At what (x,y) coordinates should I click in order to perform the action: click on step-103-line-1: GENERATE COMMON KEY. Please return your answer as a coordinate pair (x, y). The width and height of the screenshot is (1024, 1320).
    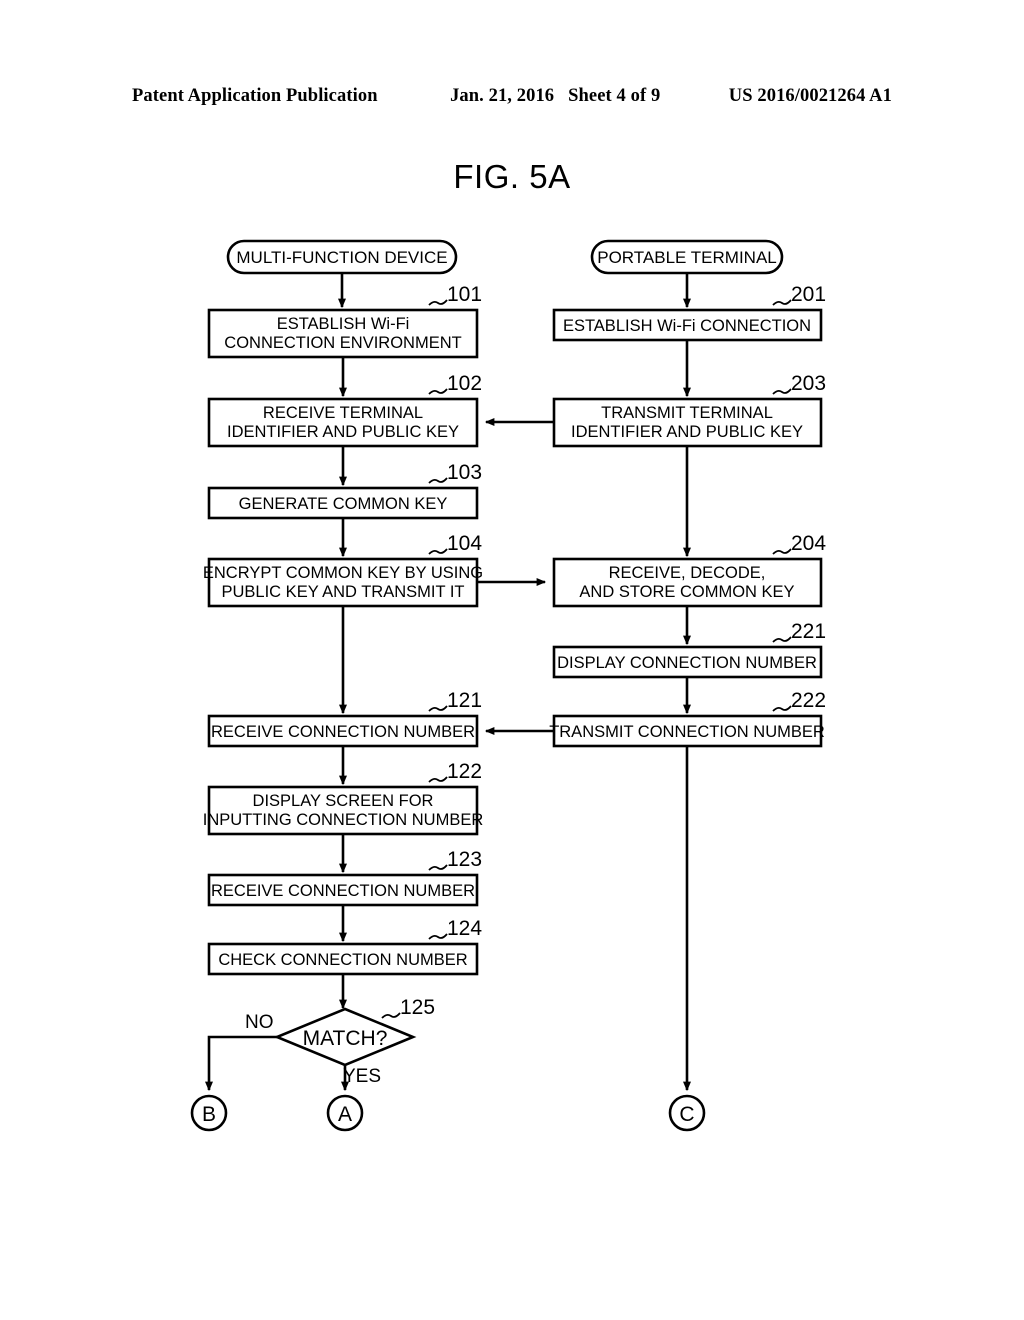
    Looking at the image, I should click on (343, 504).